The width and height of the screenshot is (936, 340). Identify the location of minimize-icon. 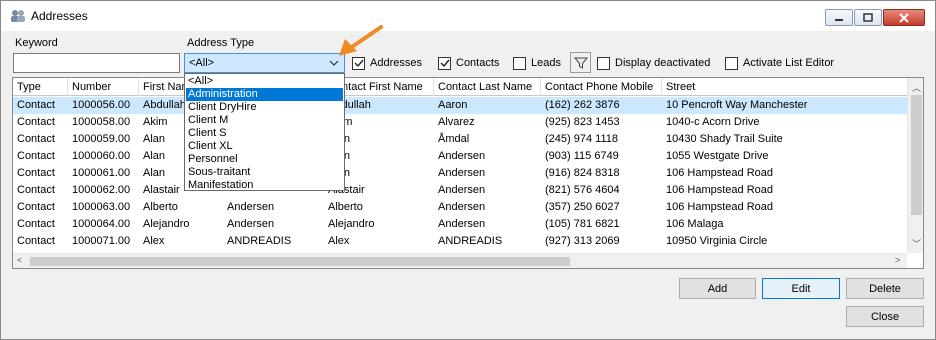
(839, 19).